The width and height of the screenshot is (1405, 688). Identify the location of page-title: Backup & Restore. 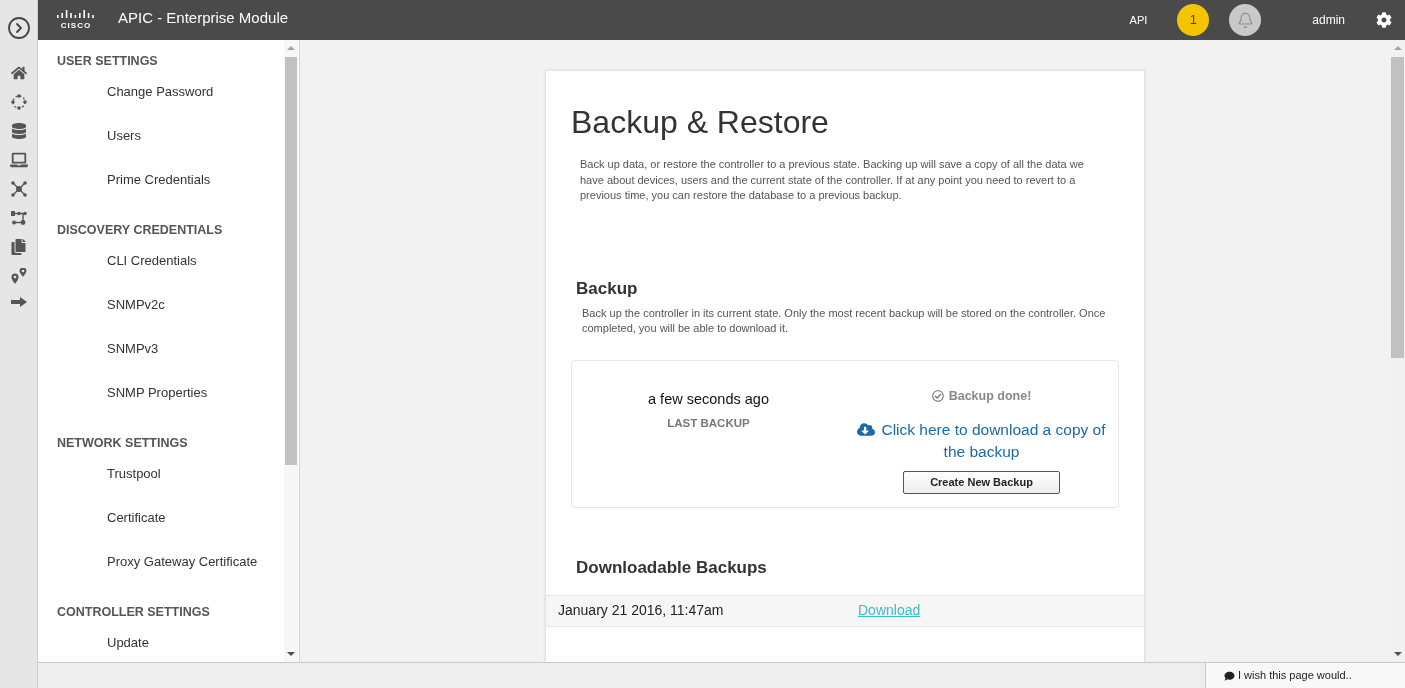
(700, 122).